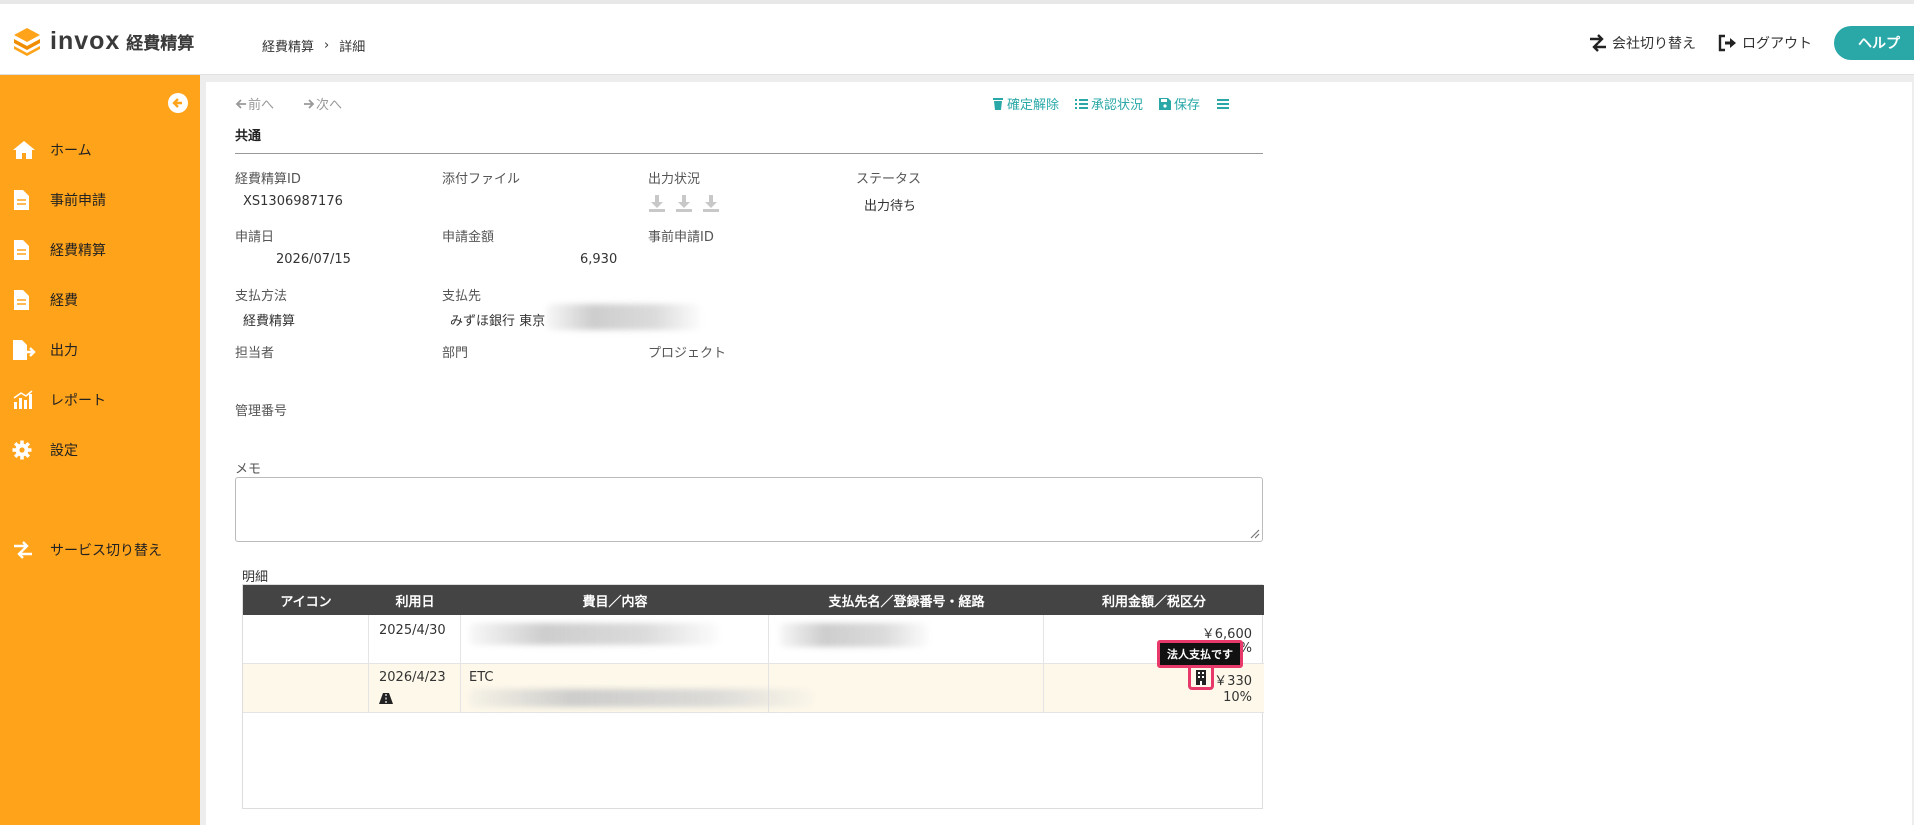  Describe the element at coordinates (293, 201) in the screenshot. I see `expense-id-value: XS1306987176` at that location.